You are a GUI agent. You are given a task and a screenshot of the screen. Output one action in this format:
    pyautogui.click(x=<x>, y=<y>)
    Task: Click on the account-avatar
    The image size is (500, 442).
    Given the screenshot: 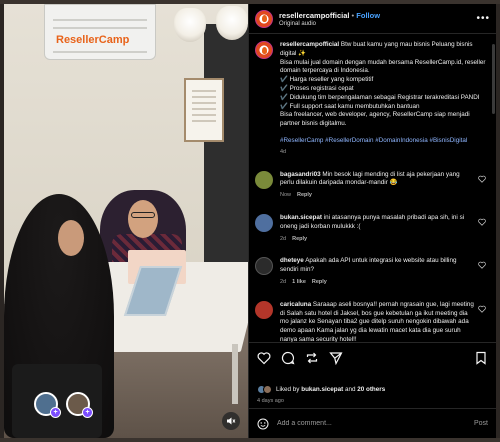 What is the action you would take?
    pyautogui.click(x=264, y=18)
    